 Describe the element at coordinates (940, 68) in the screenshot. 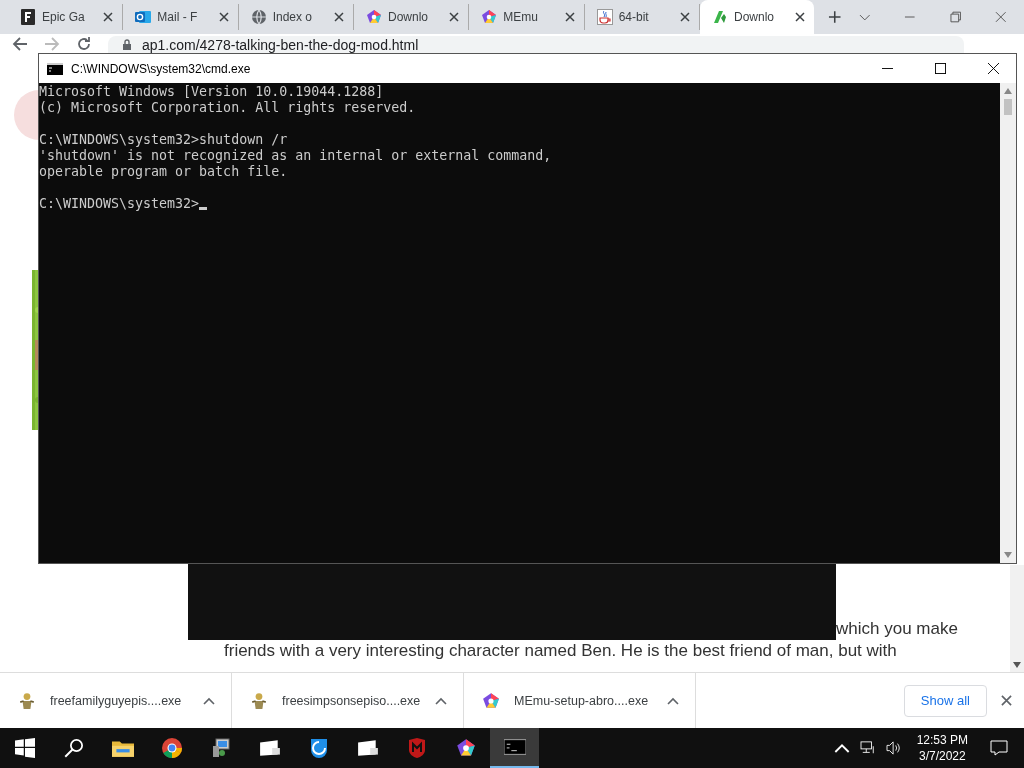

I see `maximize-icon` at that location.